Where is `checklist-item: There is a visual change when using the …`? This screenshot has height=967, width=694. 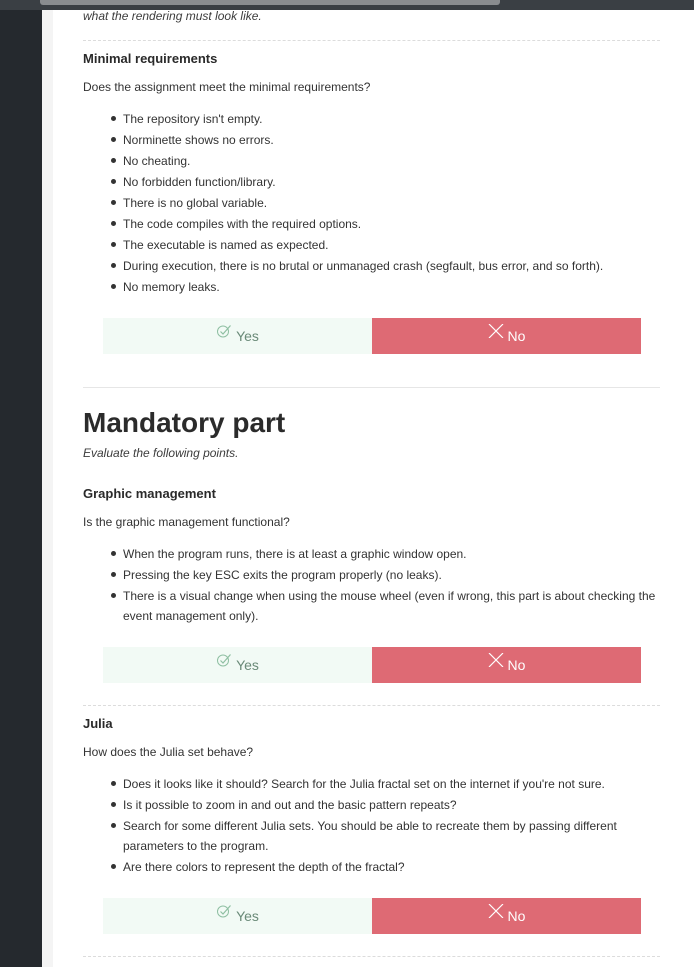 checklist-item: There is a visual change when using the … is located at coordinates (371, 606).